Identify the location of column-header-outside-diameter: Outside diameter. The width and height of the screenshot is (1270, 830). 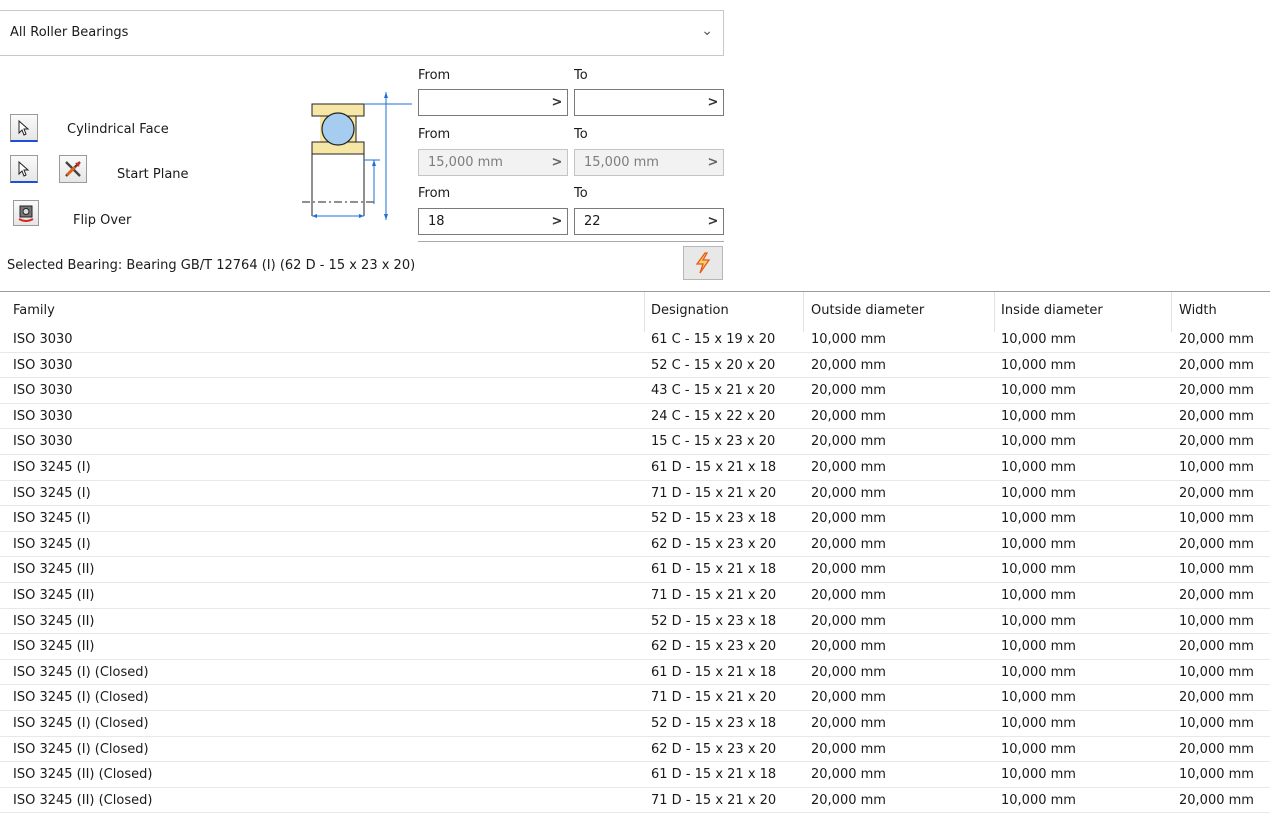
(867, 310).